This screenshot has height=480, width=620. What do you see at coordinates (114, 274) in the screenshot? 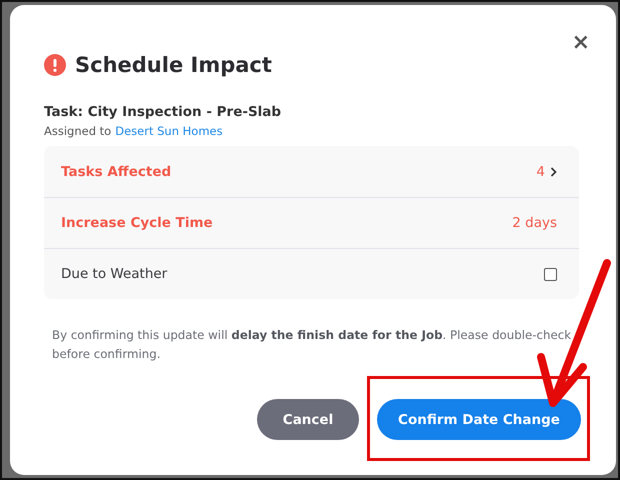
I see `row-label: Due to Weather` at bounding box center [114, 274].